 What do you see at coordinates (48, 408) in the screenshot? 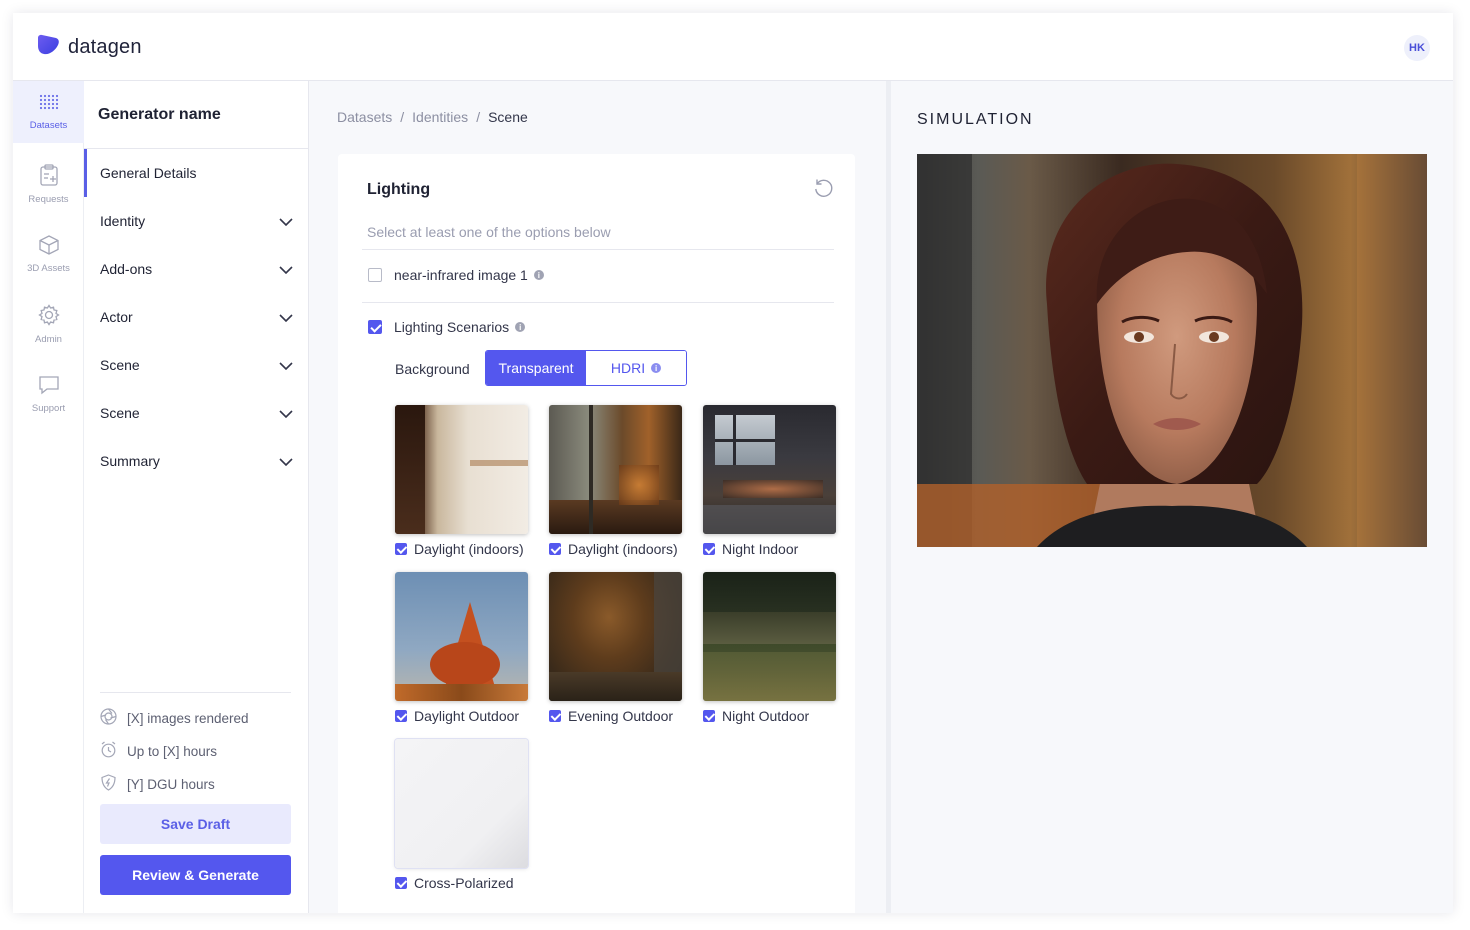
I see `rail-label: Support` at bounding box center [48, 408].